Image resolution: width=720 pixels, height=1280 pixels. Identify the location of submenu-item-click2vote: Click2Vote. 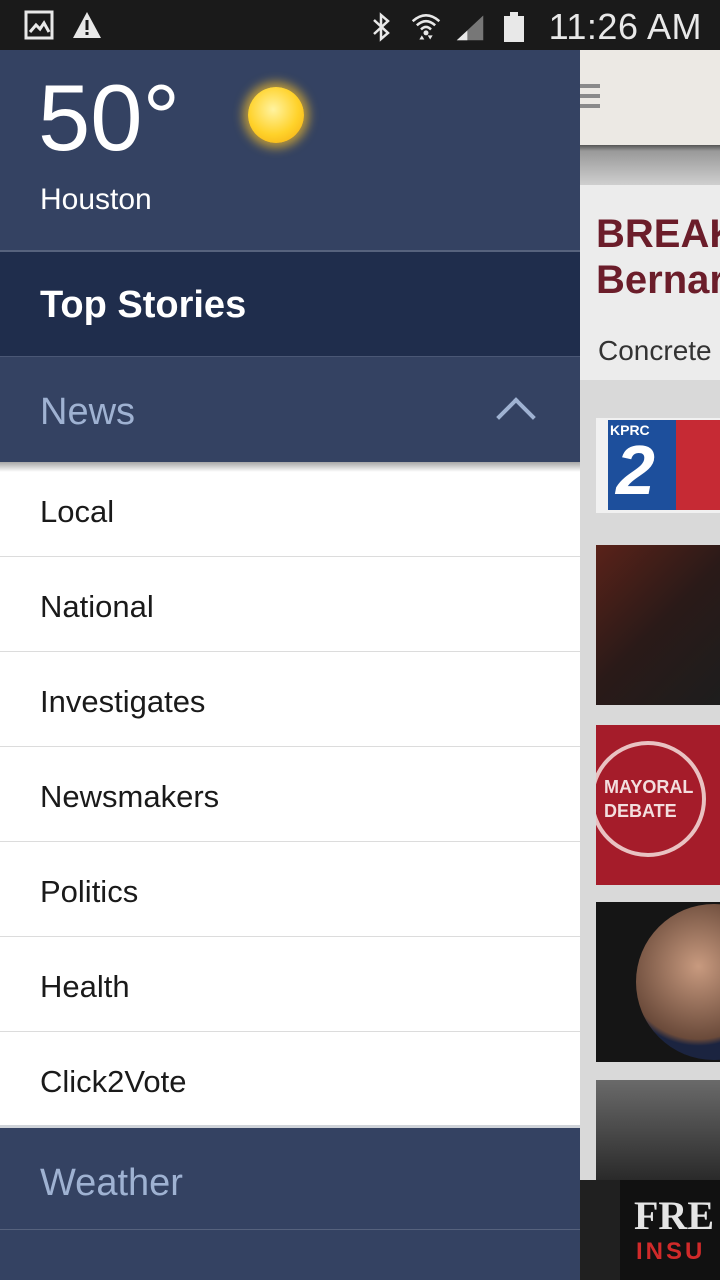
(290, 1079).